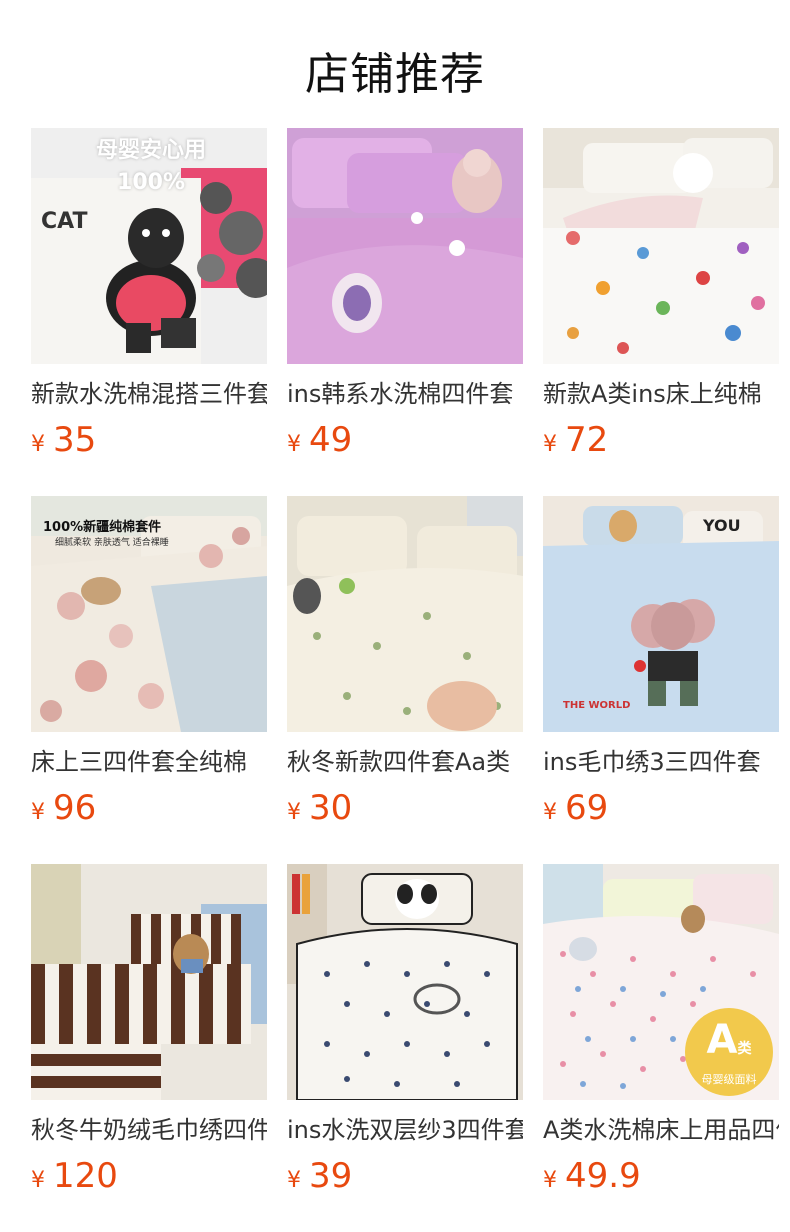 Image resolution: width=790 pixels, height=1232 pixels. What do you see at coordinates (661, 440) in the screenshot?
I see `product-price: ¥72` at bounding box center [661, 440].